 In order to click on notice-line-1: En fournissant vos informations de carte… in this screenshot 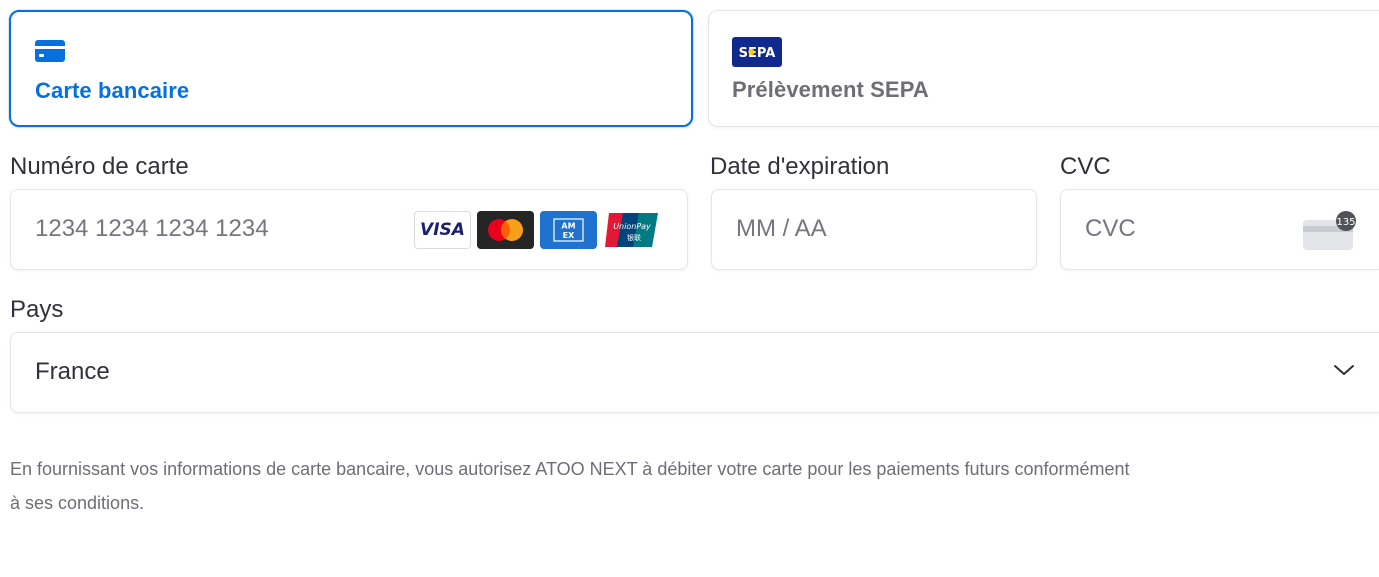, I will do `click(570, 469)`.